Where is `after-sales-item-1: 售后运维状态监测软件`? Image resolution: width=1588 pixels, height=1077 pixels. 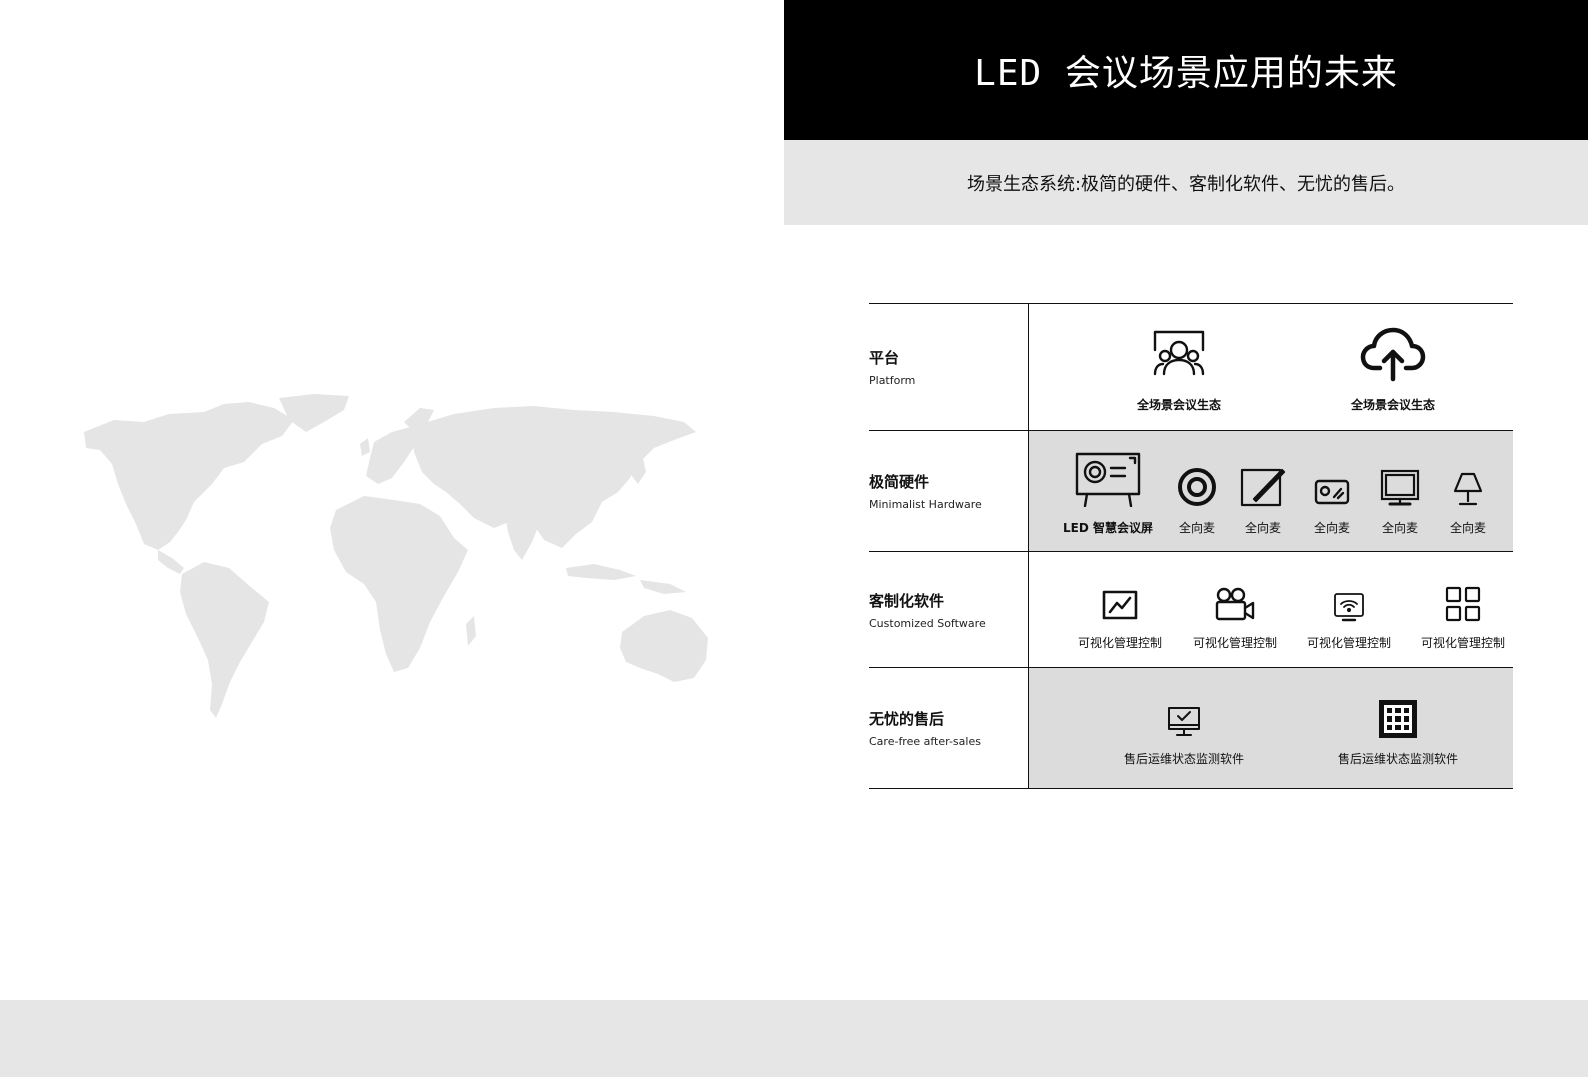
after-sales-item-1: 售后运维状态监测软件 is located at coordinates (1184, 730).